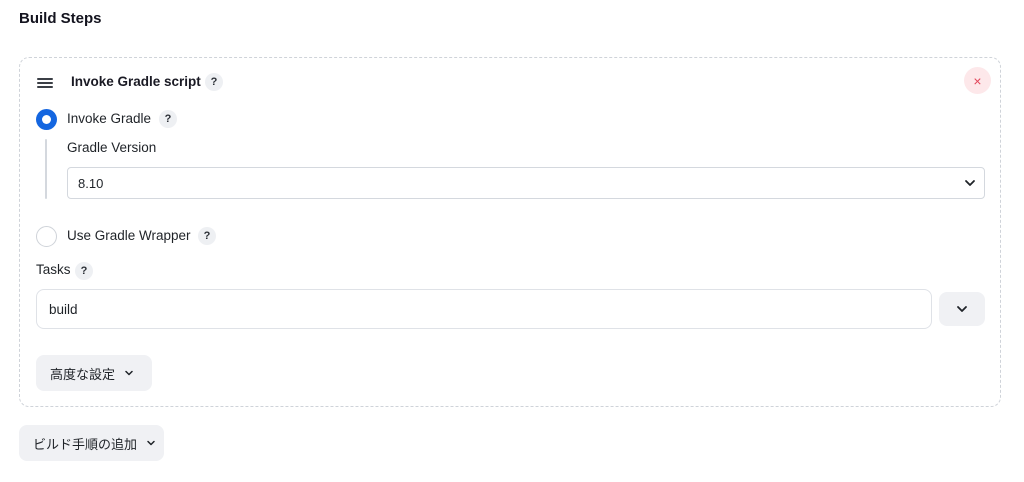 The width and height of the screenshot is (1024, 482). What do you see at coordinates (129, 235) in the screenshot?
I see `use-gradle-wrapper-label: Use Gradle Wrapper` at bounding box center [129, 235].